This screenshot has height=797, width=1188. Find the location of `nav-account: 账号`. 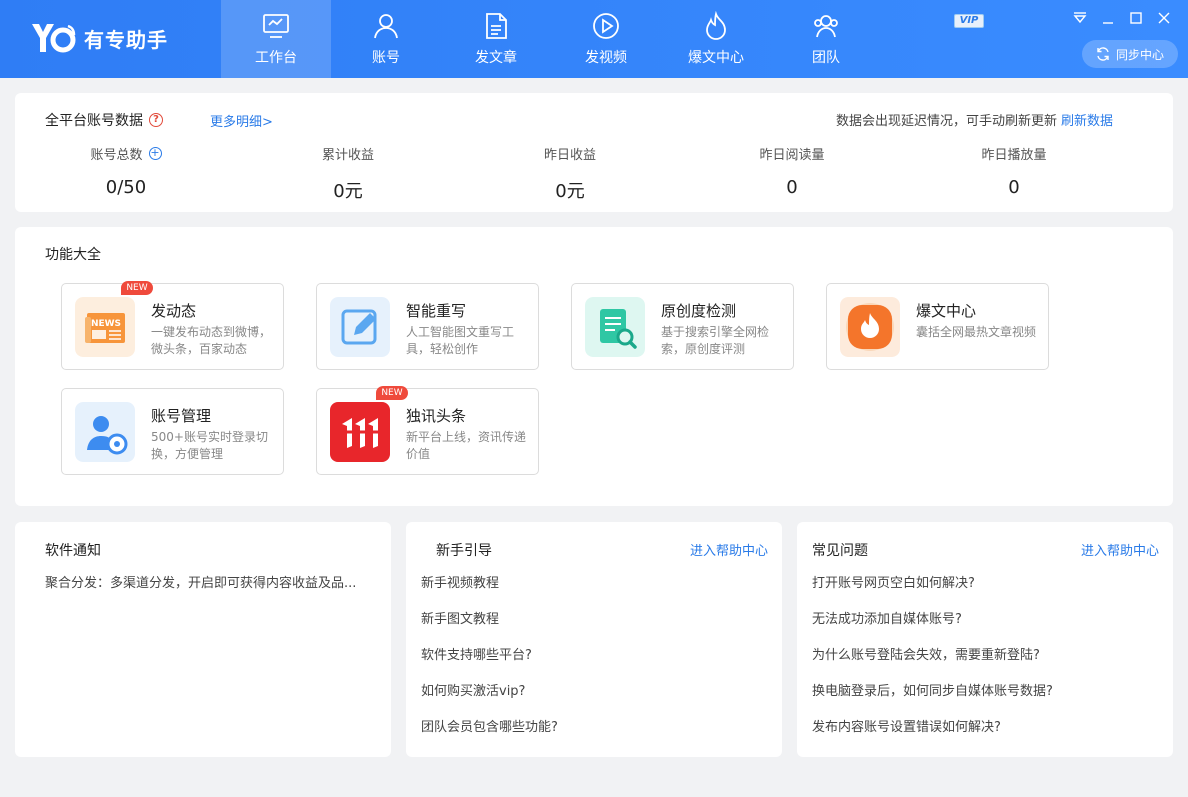

nav-account: 账号 is located at coordinates (386, 39).